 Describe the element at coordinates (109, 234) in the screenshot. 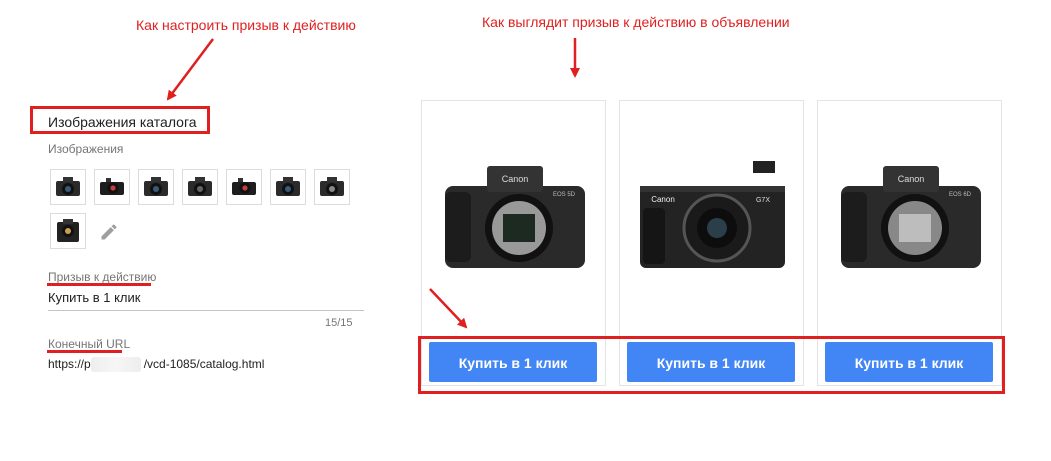

I see `pencil-edit-icon` at that location.